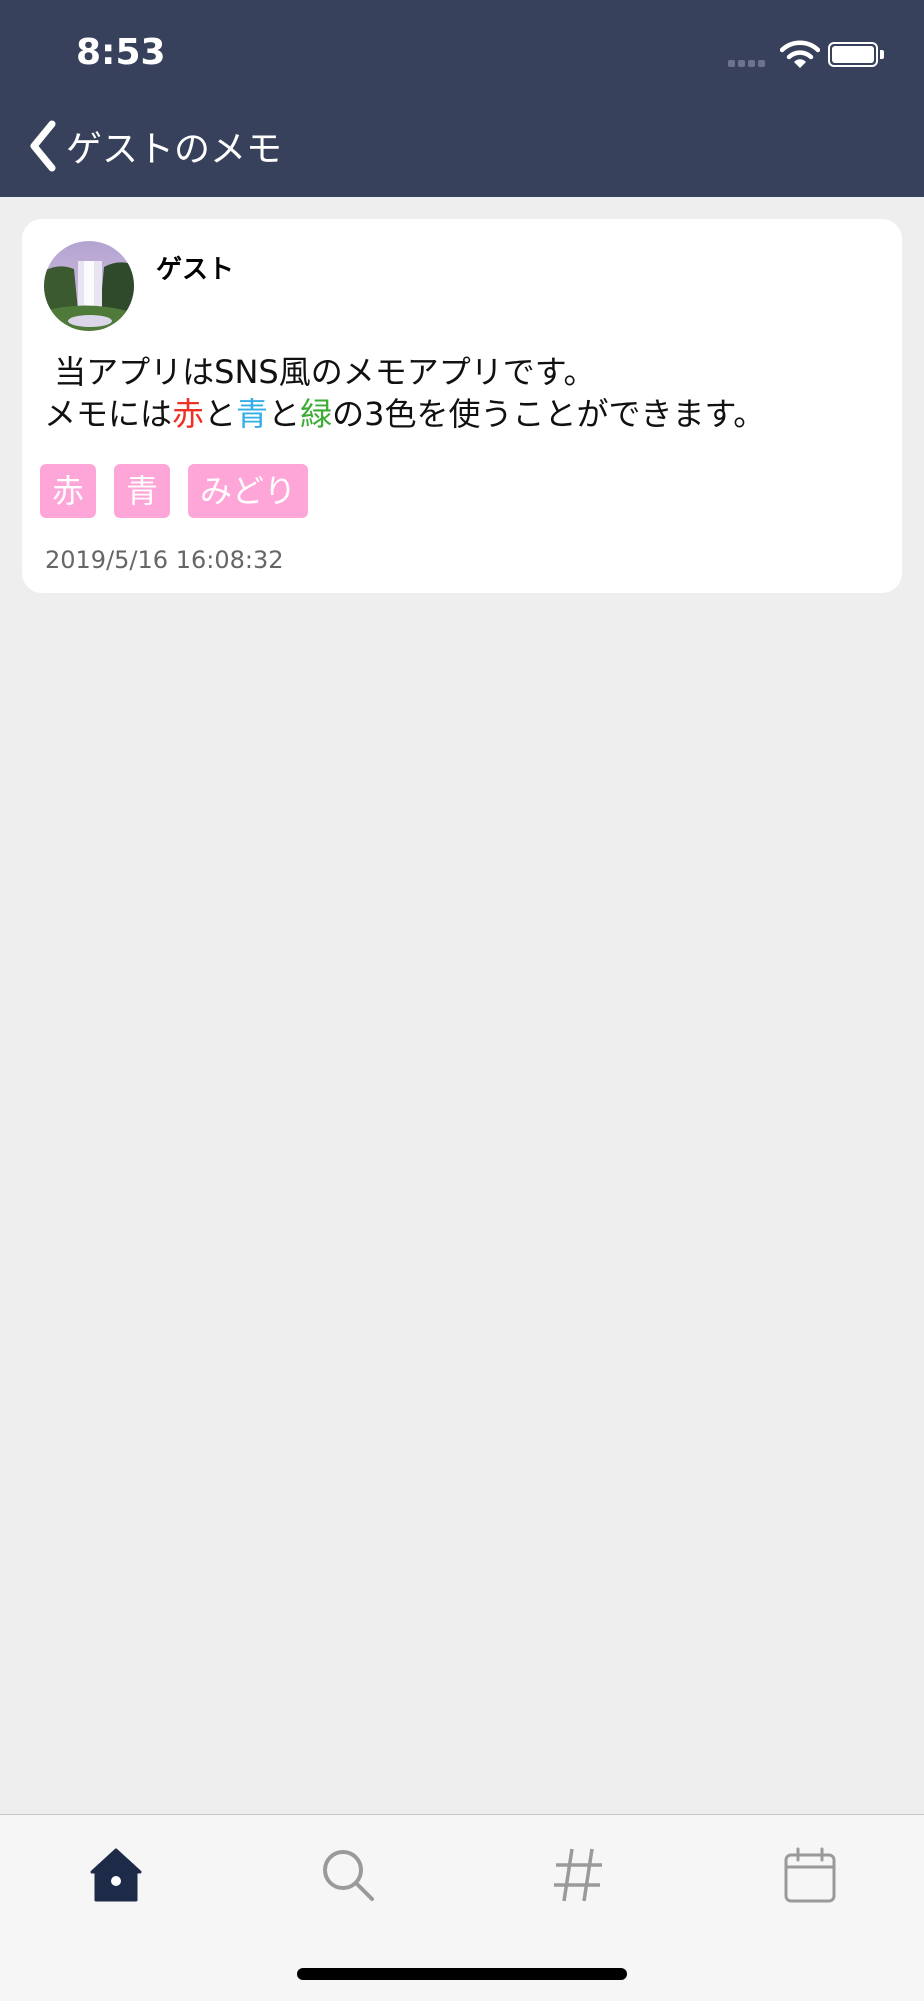  What do you see at coordinates (316, 414) in the screenshot?
I see `memo-green-word: 緑` at bounding box center [316, 414].